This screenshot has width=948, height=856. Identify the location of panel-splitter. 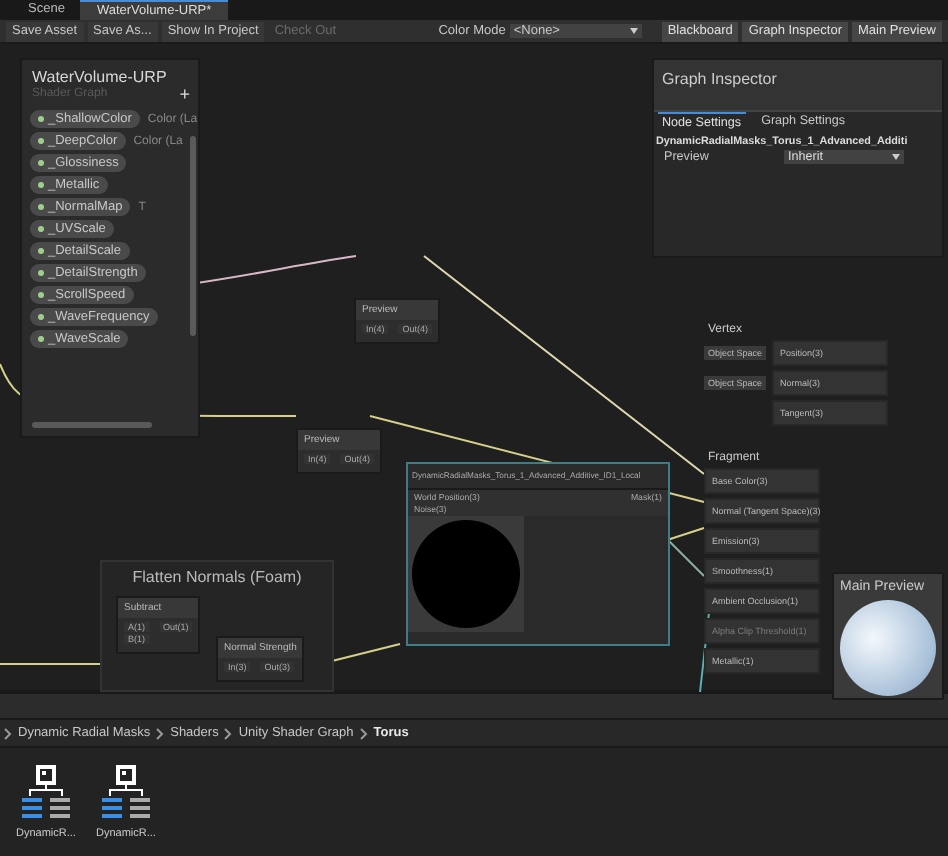
(474, 705).